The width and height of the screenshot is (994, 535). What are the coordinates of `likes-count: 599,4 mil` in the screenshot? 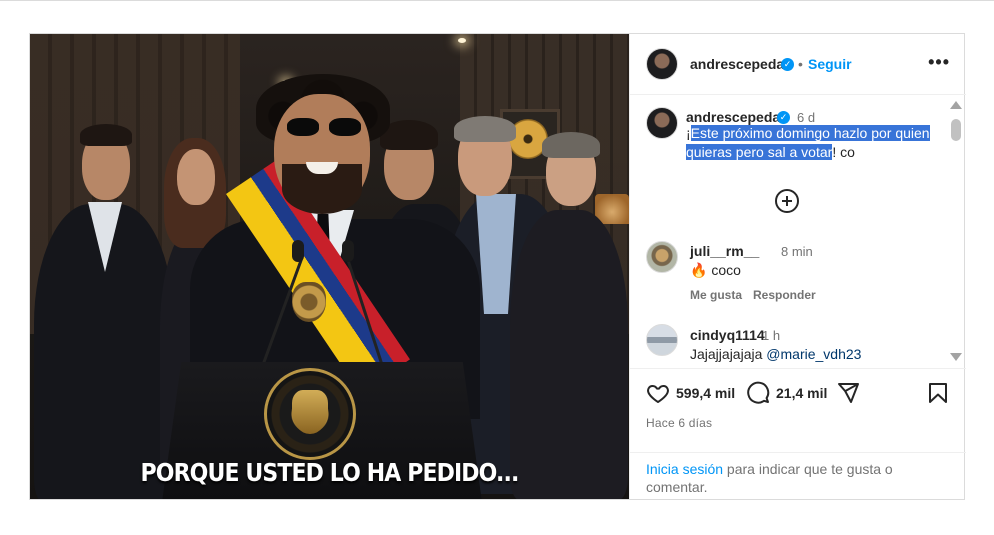 It's located at (705, 393).